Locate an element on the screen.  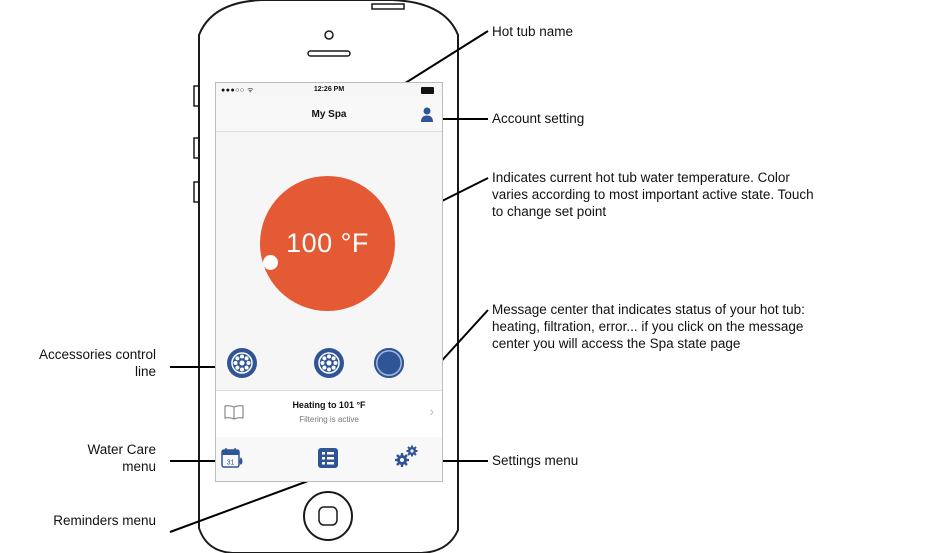
hot-tub-name: My Spa is located at coordinates (329, 114).